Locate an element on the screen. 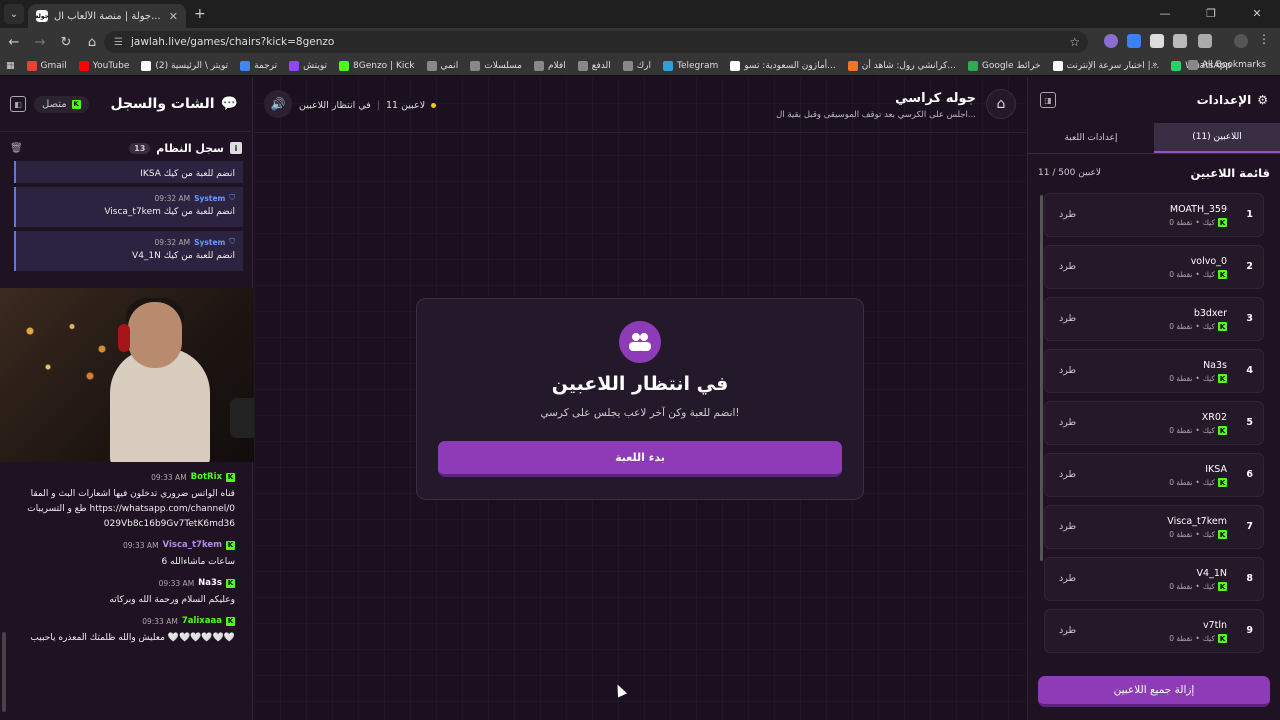 The height and width of the screenshot is (720, 1280). chevron-right-icon: » is located at coordinates (1155, 65).